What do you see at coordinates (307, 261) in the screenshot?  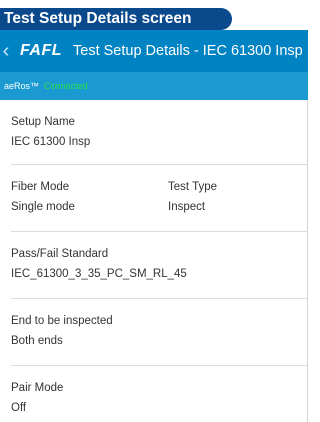 I see `scrollbar-track` at bounding box center [307, 261].